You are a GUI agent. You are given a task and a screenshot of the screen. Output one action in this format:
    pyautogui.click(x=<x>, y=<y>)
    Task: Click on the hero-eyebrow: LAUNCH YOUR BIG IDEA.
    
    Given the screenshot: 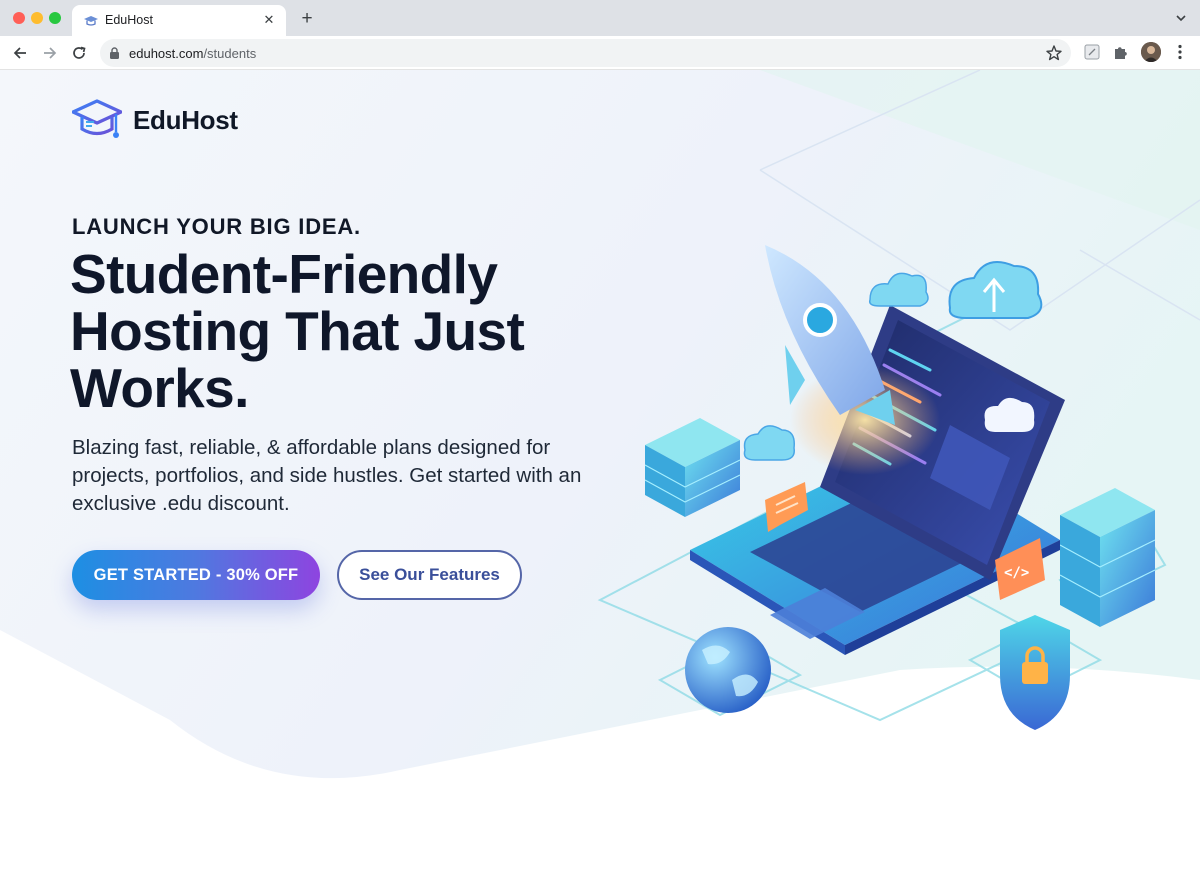 What is the action you would take?
    pyautogui.click(x=216, y=226)
    